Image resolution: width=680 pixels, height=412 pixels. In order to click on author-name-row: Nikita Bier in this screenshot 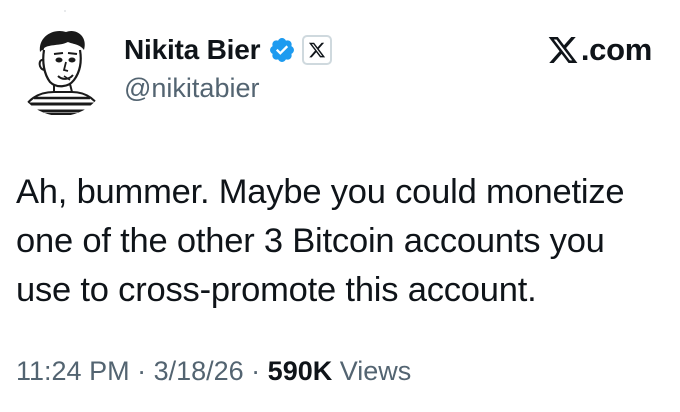, I will do `click(228, 50)`.